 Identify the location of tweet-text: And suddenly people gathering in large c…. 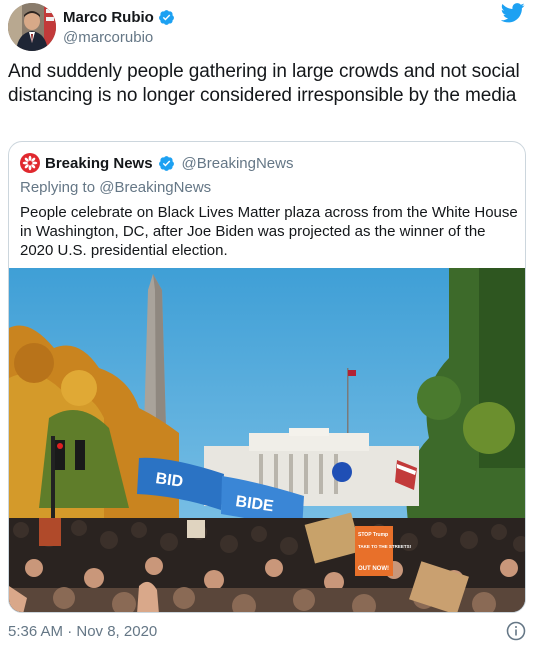
(264, 83).